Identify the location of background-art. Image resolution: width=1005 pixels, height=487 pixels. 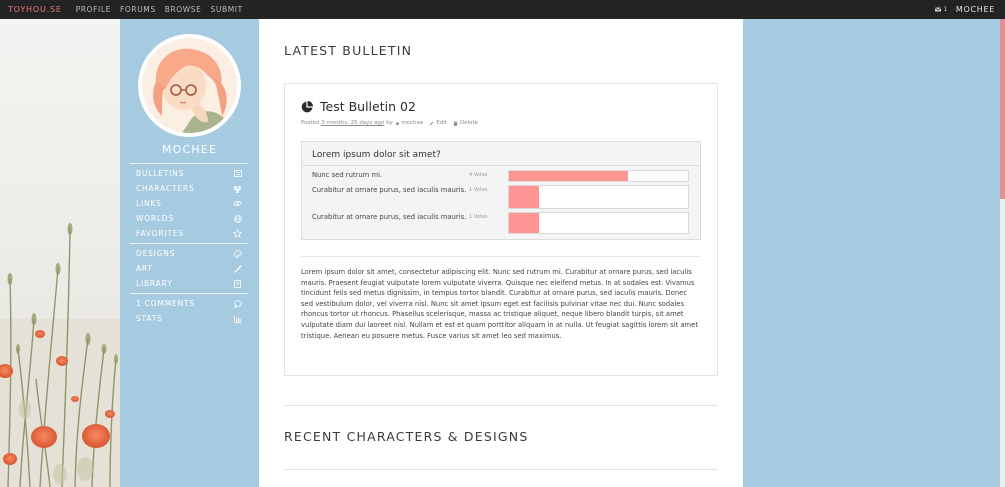
(60, 253).